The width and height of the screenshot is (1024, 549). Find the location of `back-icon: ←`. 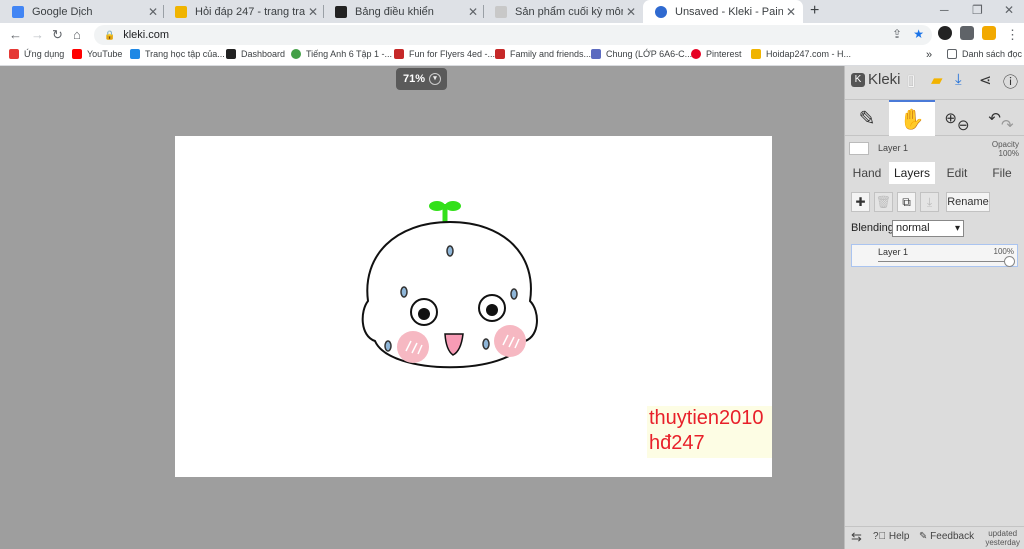

back-icon: ← is located at coordinates (15, 34).